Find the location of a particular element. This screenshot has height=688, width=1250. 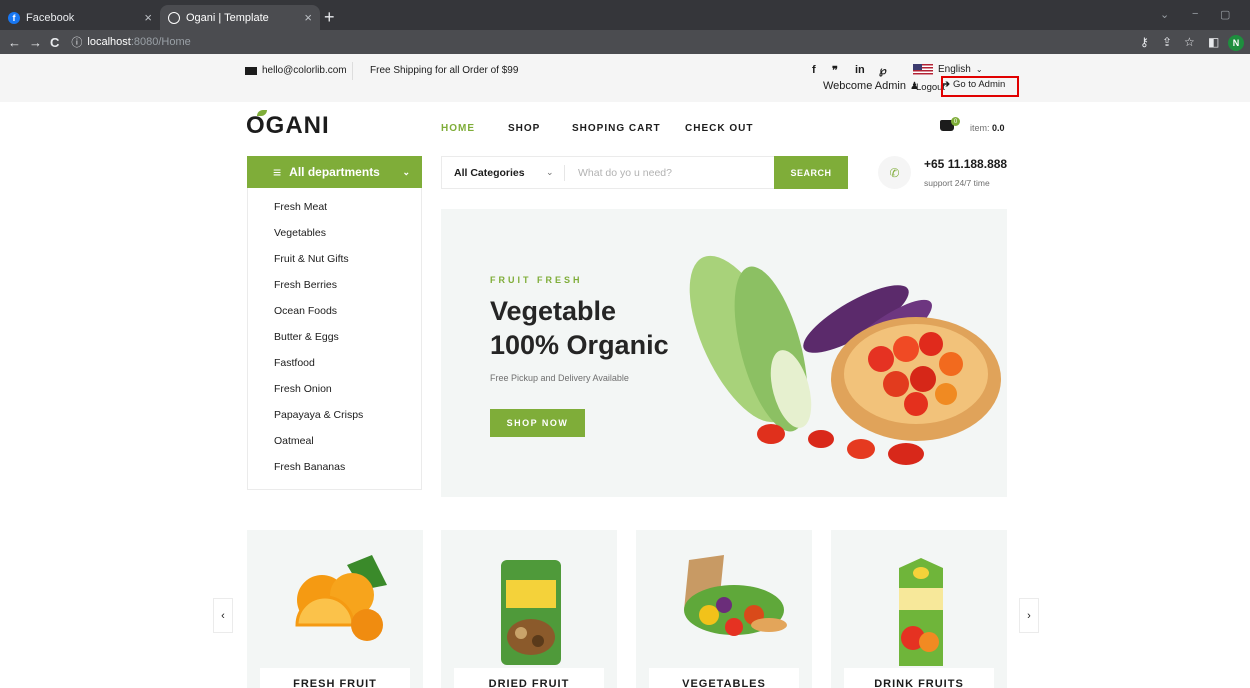

tab-search-icon: ⌄ is located at coordinates (1164, 14).